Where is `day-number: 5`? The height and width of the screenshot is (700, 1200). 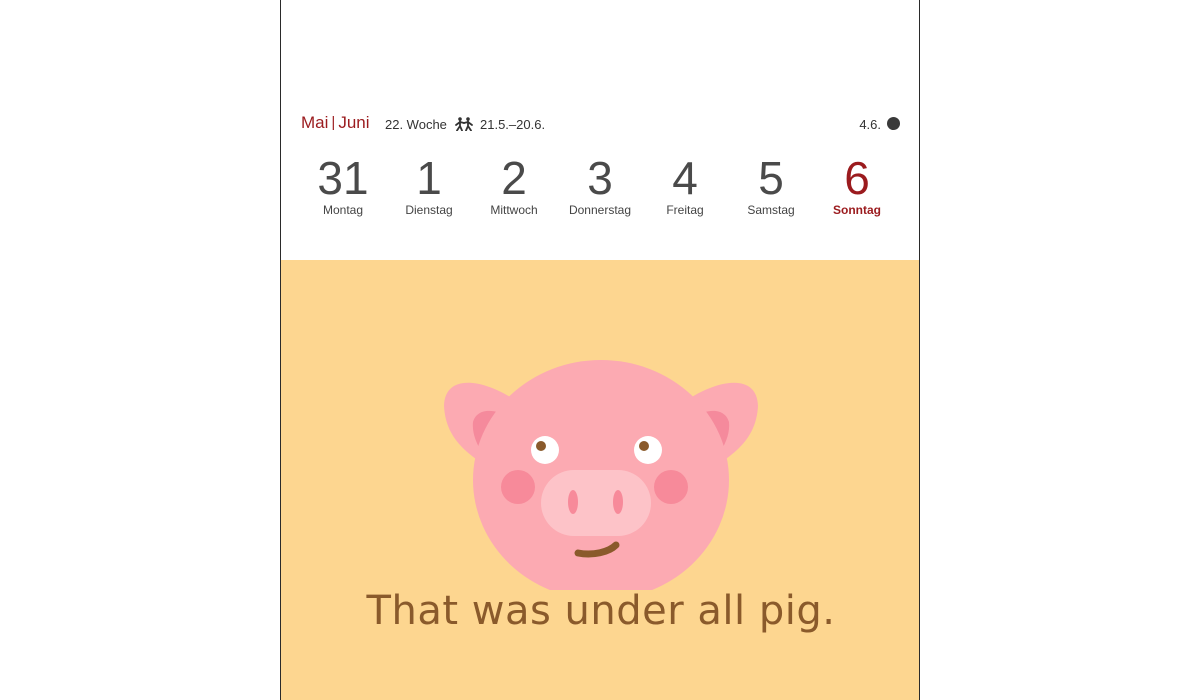
day-number: 5 is located at coordinates (771, 178).